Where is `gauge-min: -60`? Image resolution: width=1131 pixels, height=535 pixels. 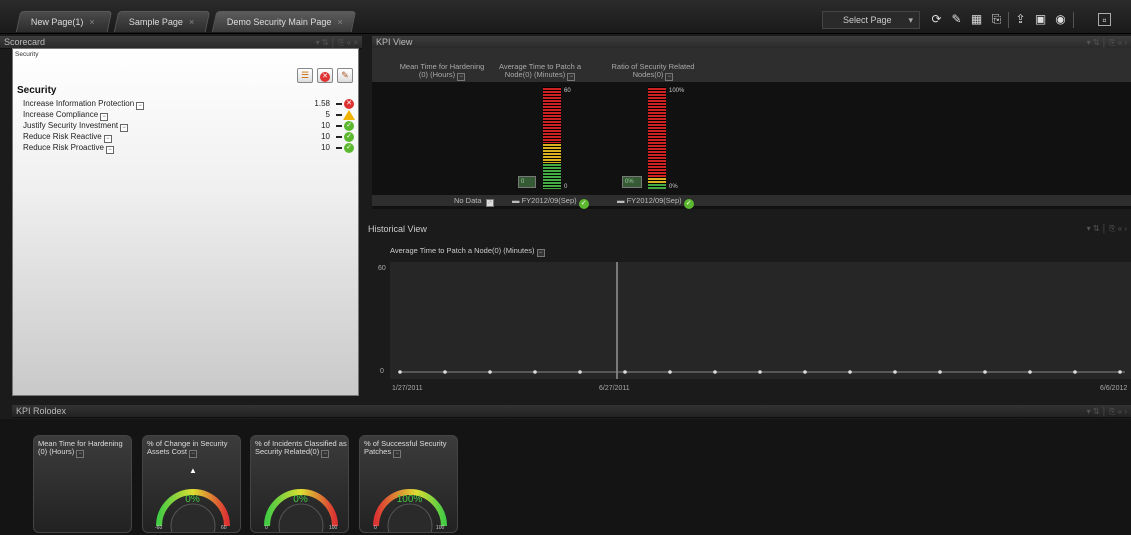
gauge-min: -60 is located at coordinates (159, 528).